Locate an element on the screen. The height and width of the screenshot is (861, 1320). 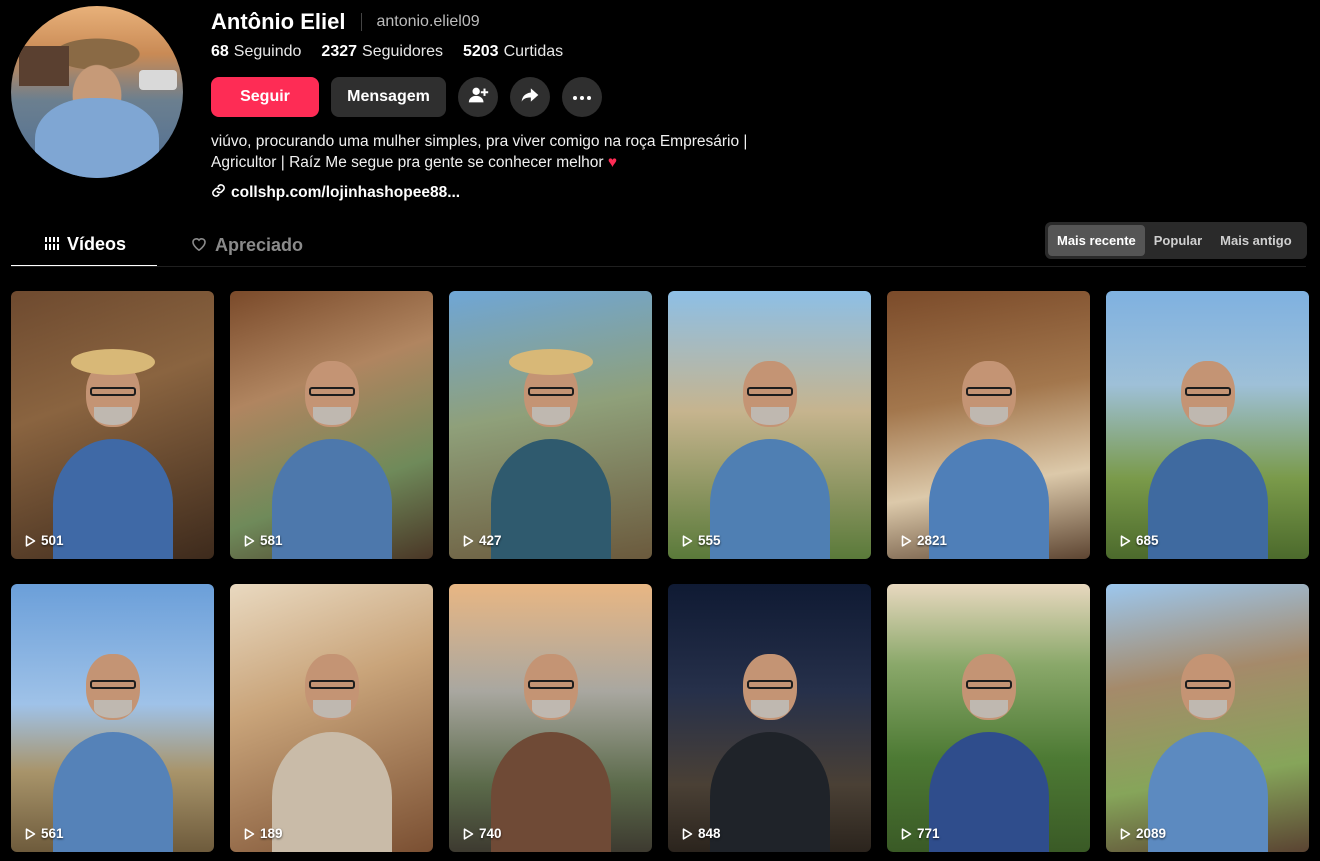
follow-button: Seguir is located at coordinates (265, 97).